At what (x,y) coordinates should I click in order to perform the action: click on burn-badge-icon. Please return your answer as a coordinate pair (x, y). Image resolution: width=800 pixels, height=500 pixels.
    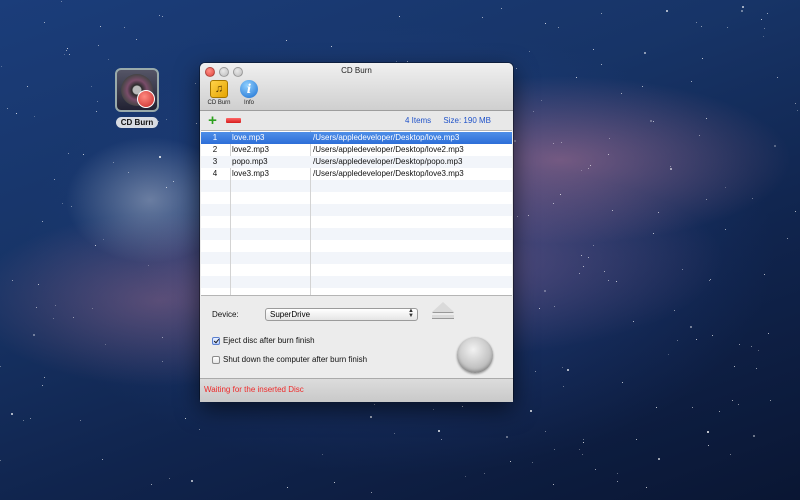
    Looking at the image, I should click on (146, 99).